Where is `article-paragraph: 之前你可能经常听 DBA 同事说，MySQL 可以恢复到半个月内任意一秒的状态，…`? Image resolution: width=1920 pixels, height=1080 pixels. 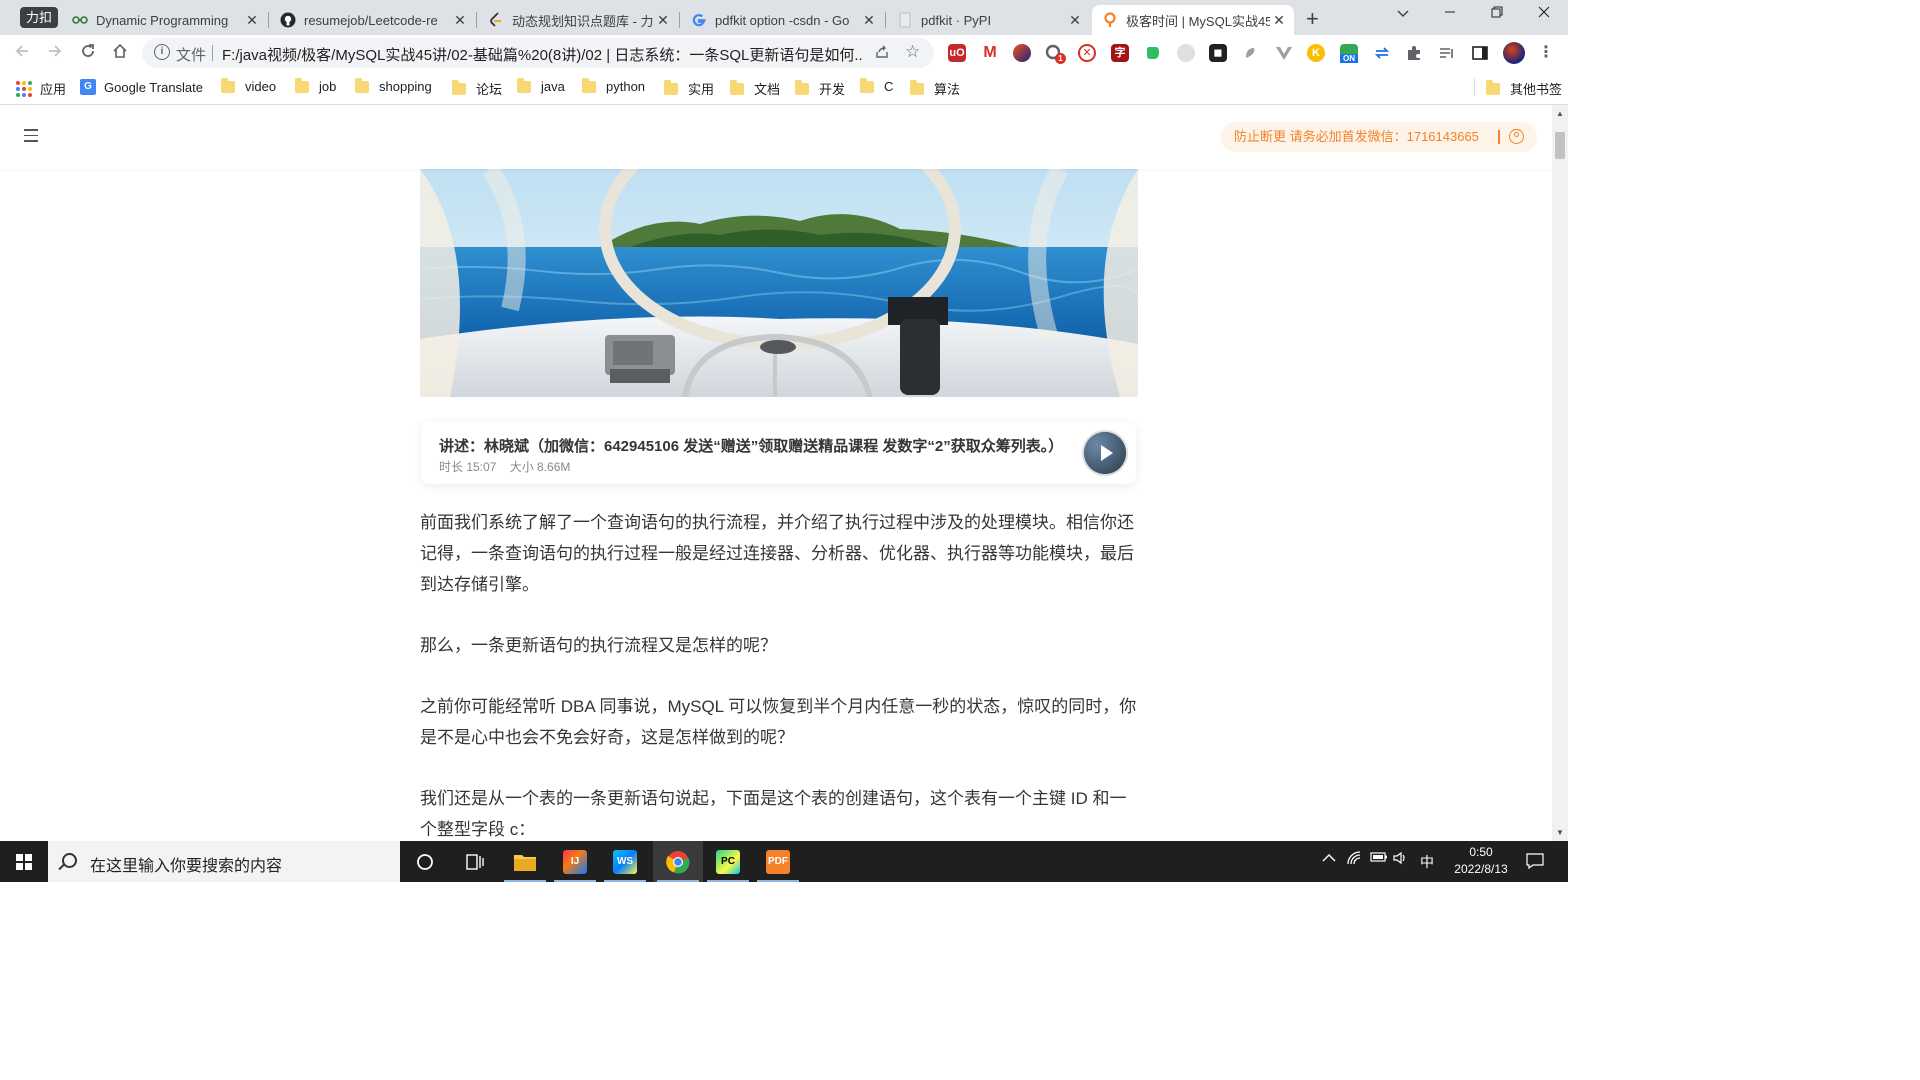 article-paragraph: 之前你可能经常听 DBA 同事说，MySQL 可以恢复到半个月内任意一秒的状态，… is located at coordinates (778, 722).